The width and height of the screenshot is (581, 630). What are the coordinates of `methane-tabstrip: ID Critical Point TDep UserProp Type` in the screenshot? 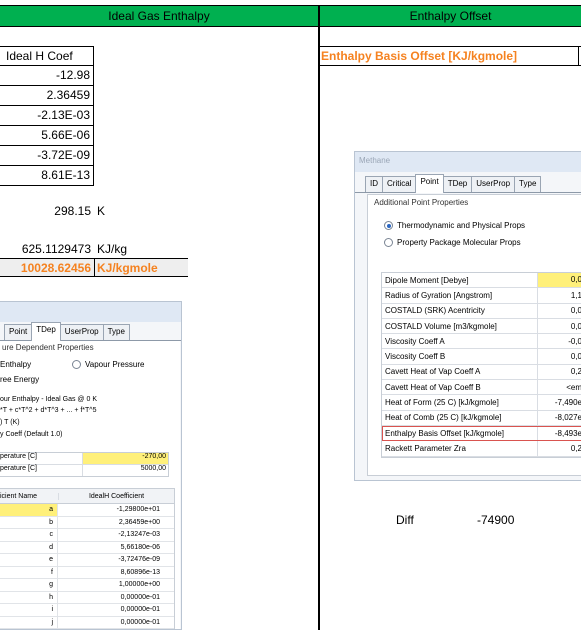 It's located at (468, 183).